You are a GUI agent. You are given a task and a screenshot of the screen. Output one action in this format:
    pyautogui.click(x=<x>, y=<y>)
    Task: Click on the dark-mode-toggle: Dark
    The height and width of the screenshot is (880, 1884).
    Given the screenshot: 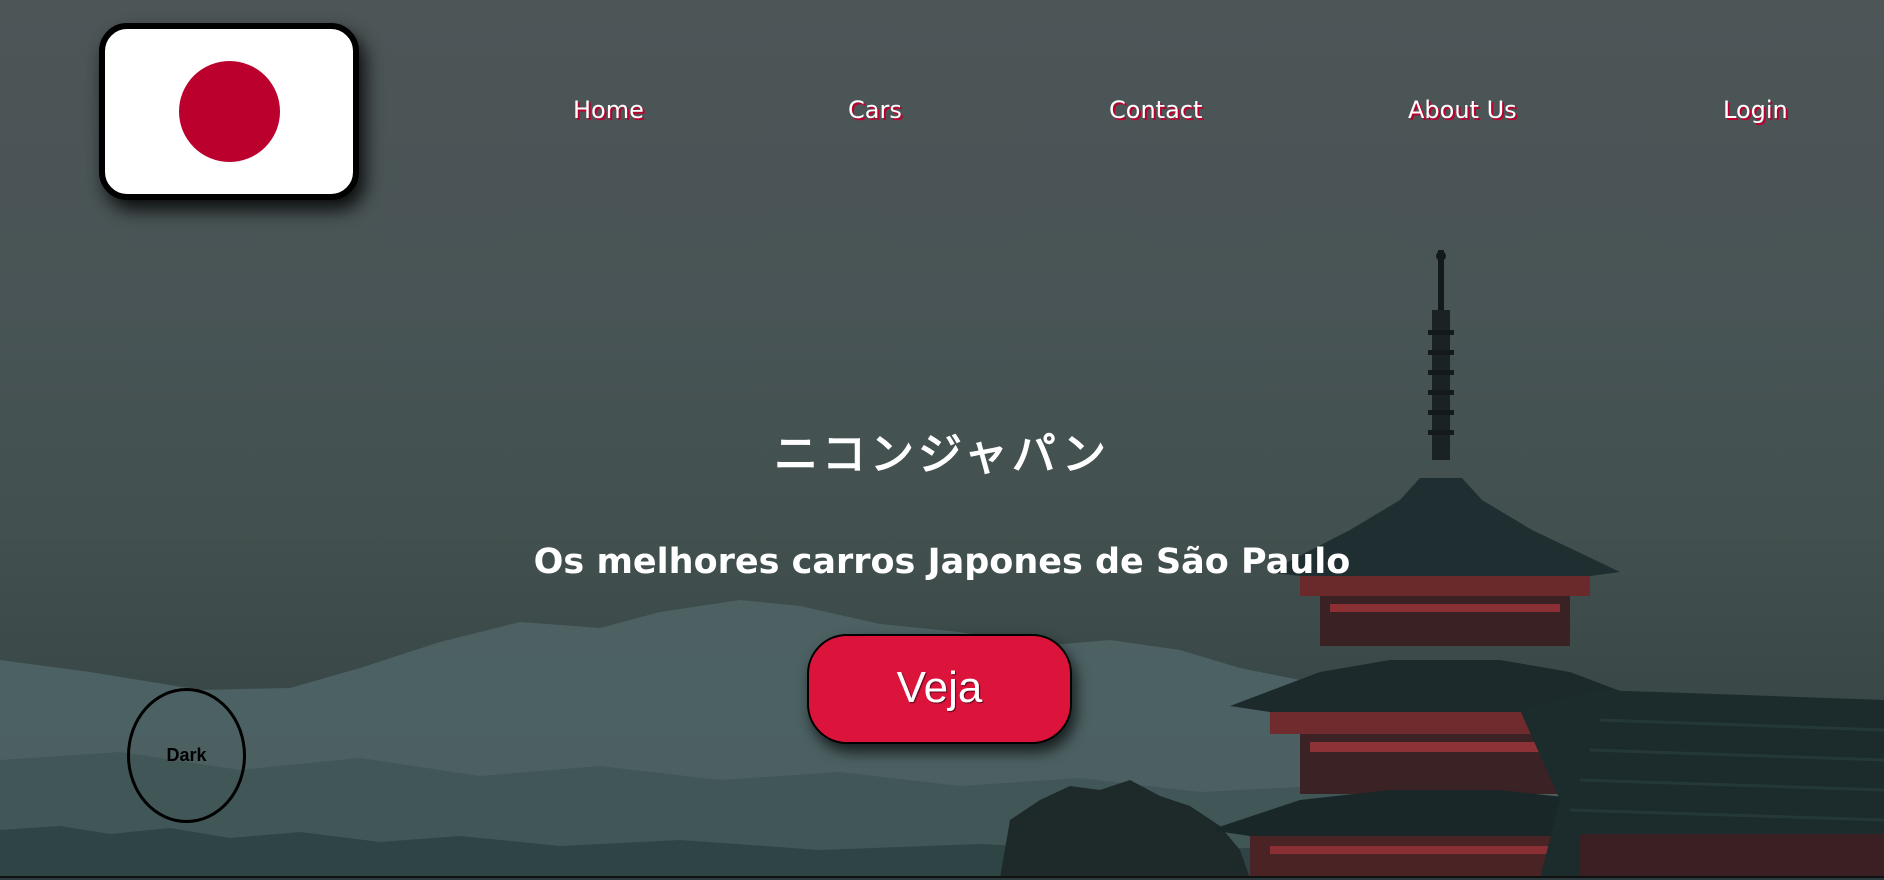 What is the action you would take?
    pyautogui.click(x=186, y=755)
    